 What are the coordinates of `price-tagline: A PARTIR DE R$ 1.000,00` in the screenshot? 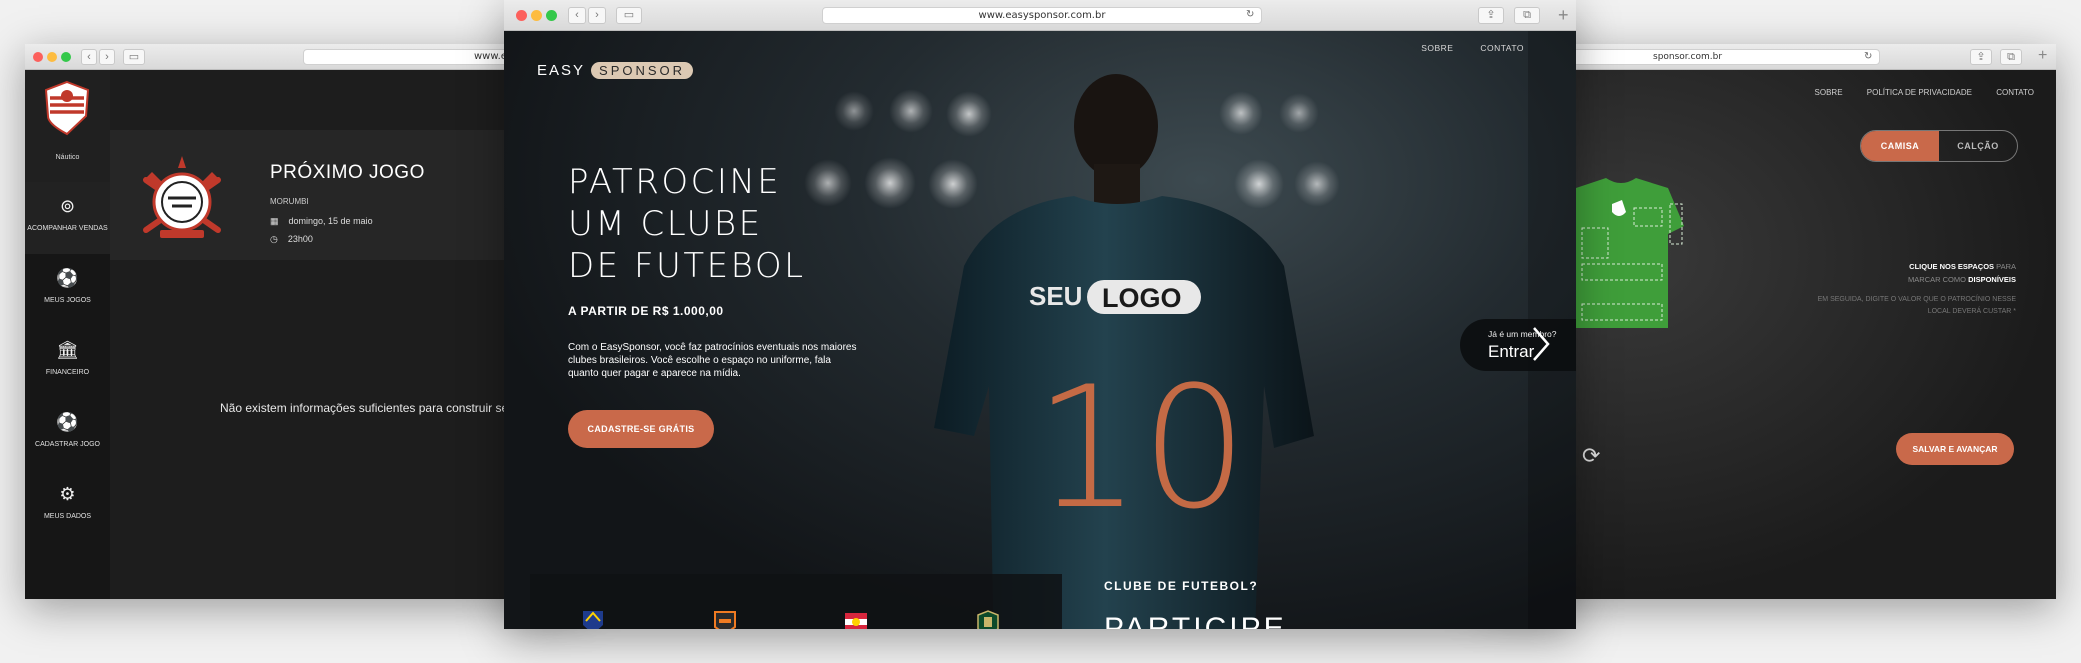 It's located at (646, 311).